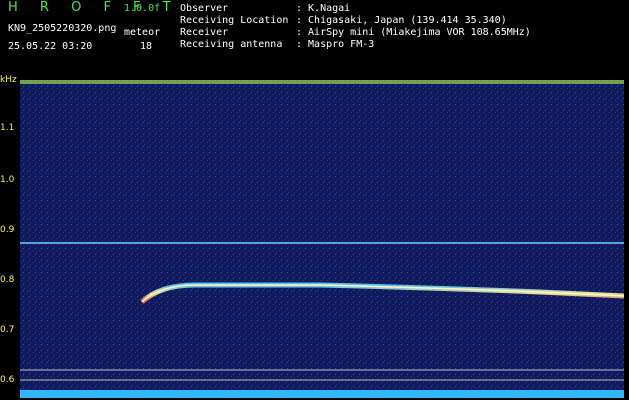 This screenshot has width=629, height=400. What do you see at coordinates (8, 80) in the screenshot?
I see `y-axis-unit: kHz` at bounding box center [8, 80].